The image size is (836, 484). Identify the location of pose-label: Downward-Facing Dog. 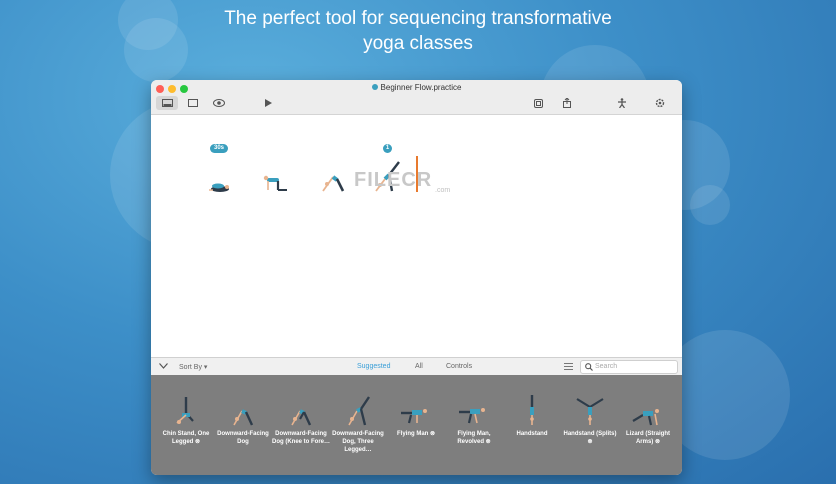
(243, 438).